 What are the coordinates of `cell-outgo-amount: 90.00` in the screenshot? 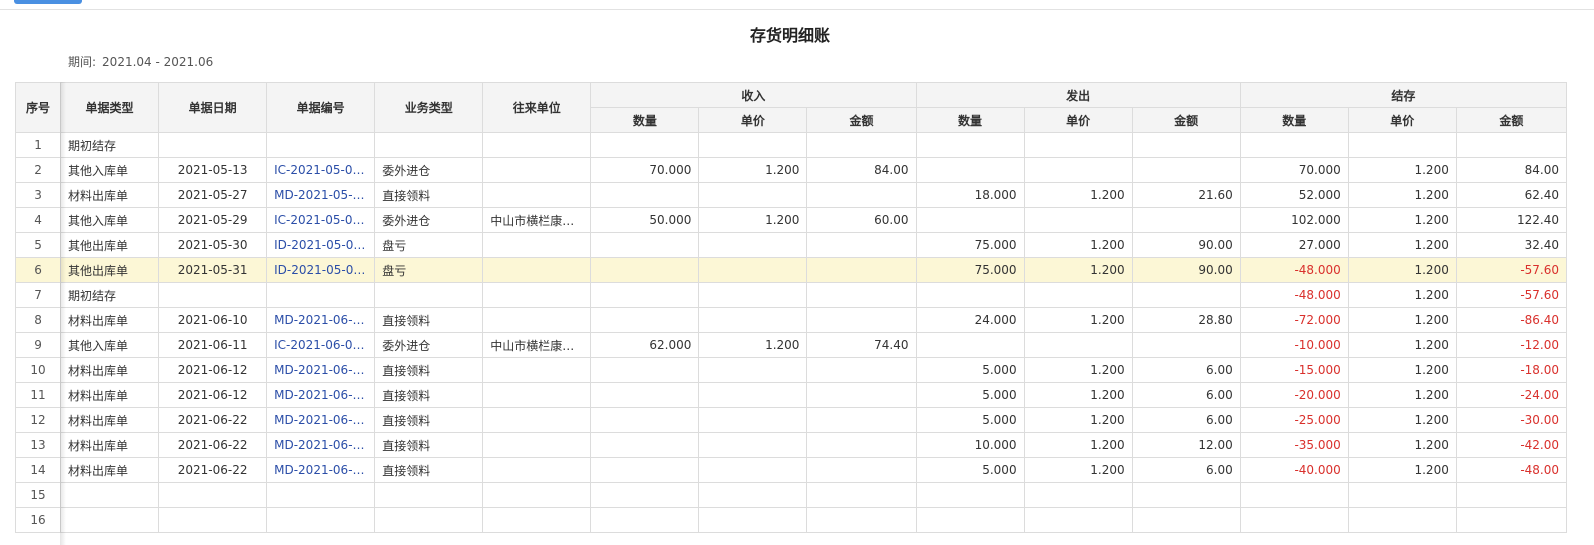 It's located at (1186, 270).